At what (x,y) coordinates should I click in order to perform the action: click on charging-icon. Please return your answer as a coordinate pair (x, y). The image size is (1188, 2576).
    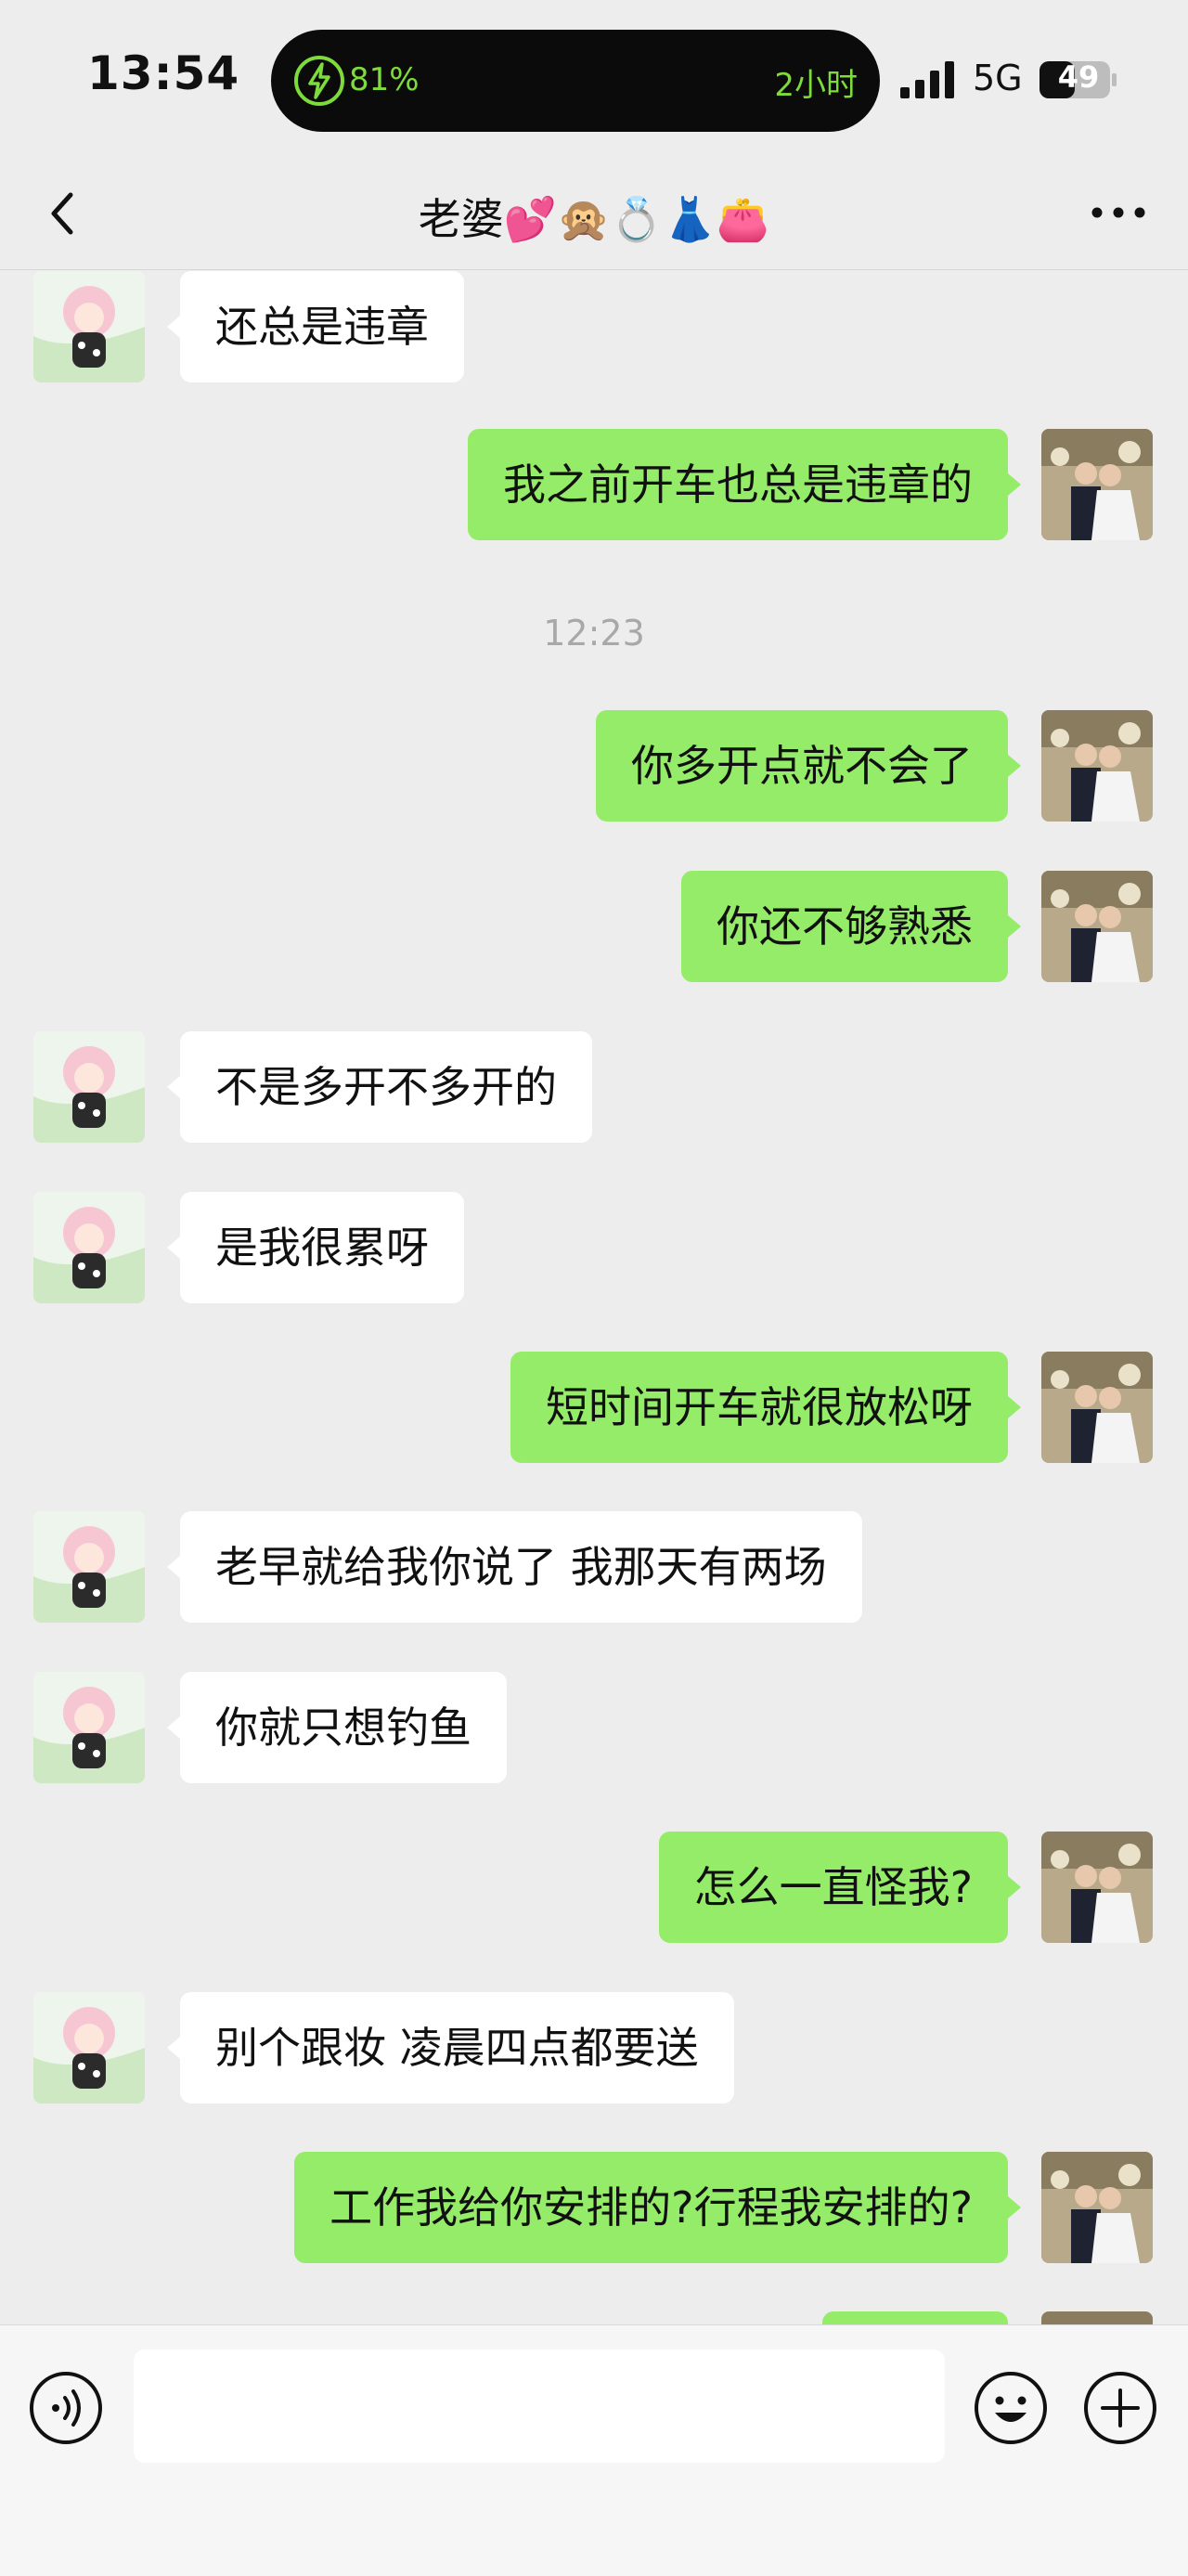
    Looking at the image, I should click on (319, 81).